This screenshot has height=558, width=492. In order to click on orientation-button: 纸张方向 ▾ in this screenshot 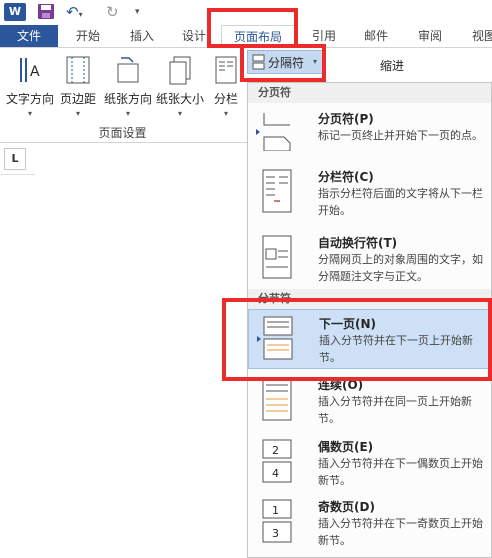, I will do `click(128, 89)`.